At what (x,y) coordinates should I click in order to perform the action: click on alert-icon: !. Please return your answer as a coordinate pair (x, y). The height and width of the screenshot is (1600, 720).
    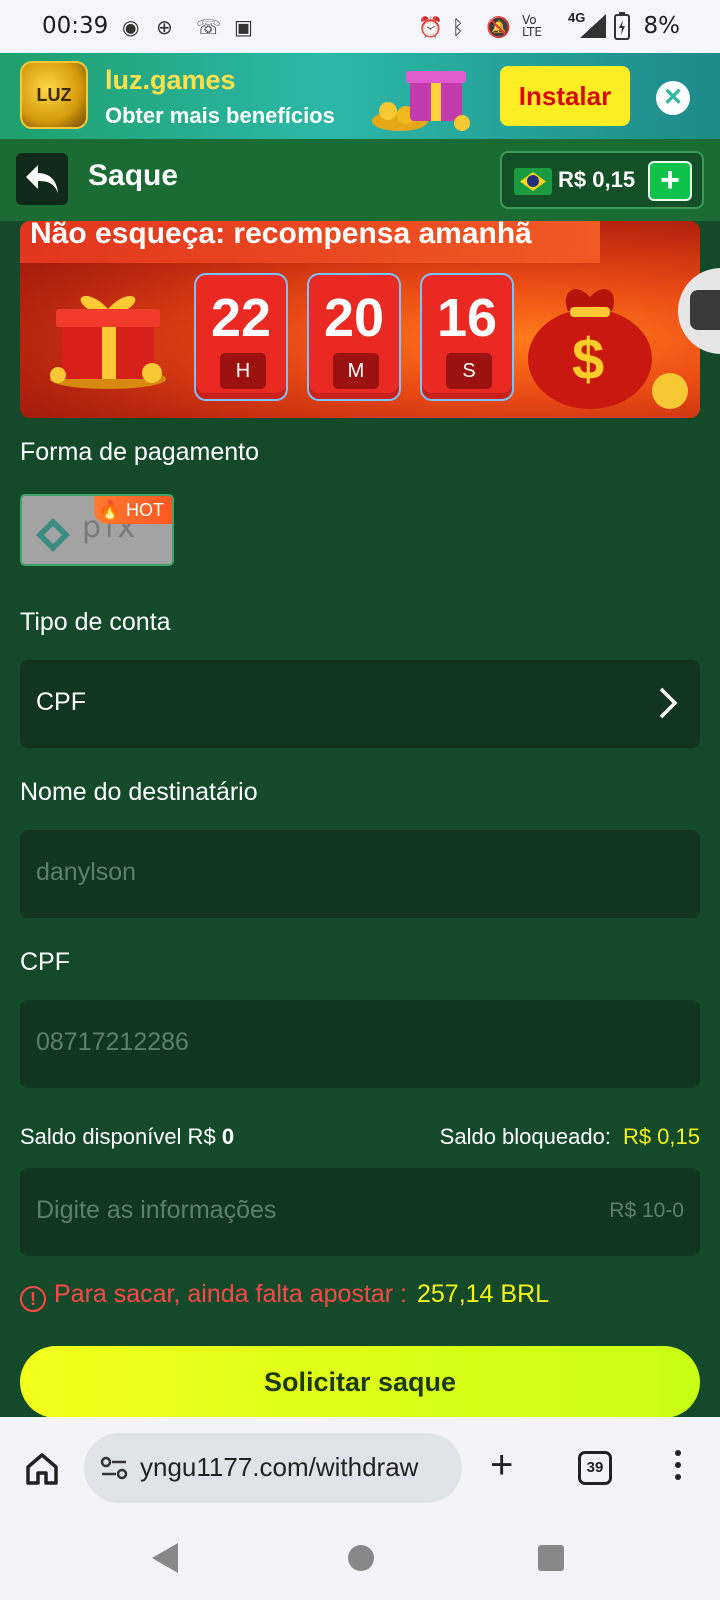
    Looking at the image, I should click on (33, 1299).